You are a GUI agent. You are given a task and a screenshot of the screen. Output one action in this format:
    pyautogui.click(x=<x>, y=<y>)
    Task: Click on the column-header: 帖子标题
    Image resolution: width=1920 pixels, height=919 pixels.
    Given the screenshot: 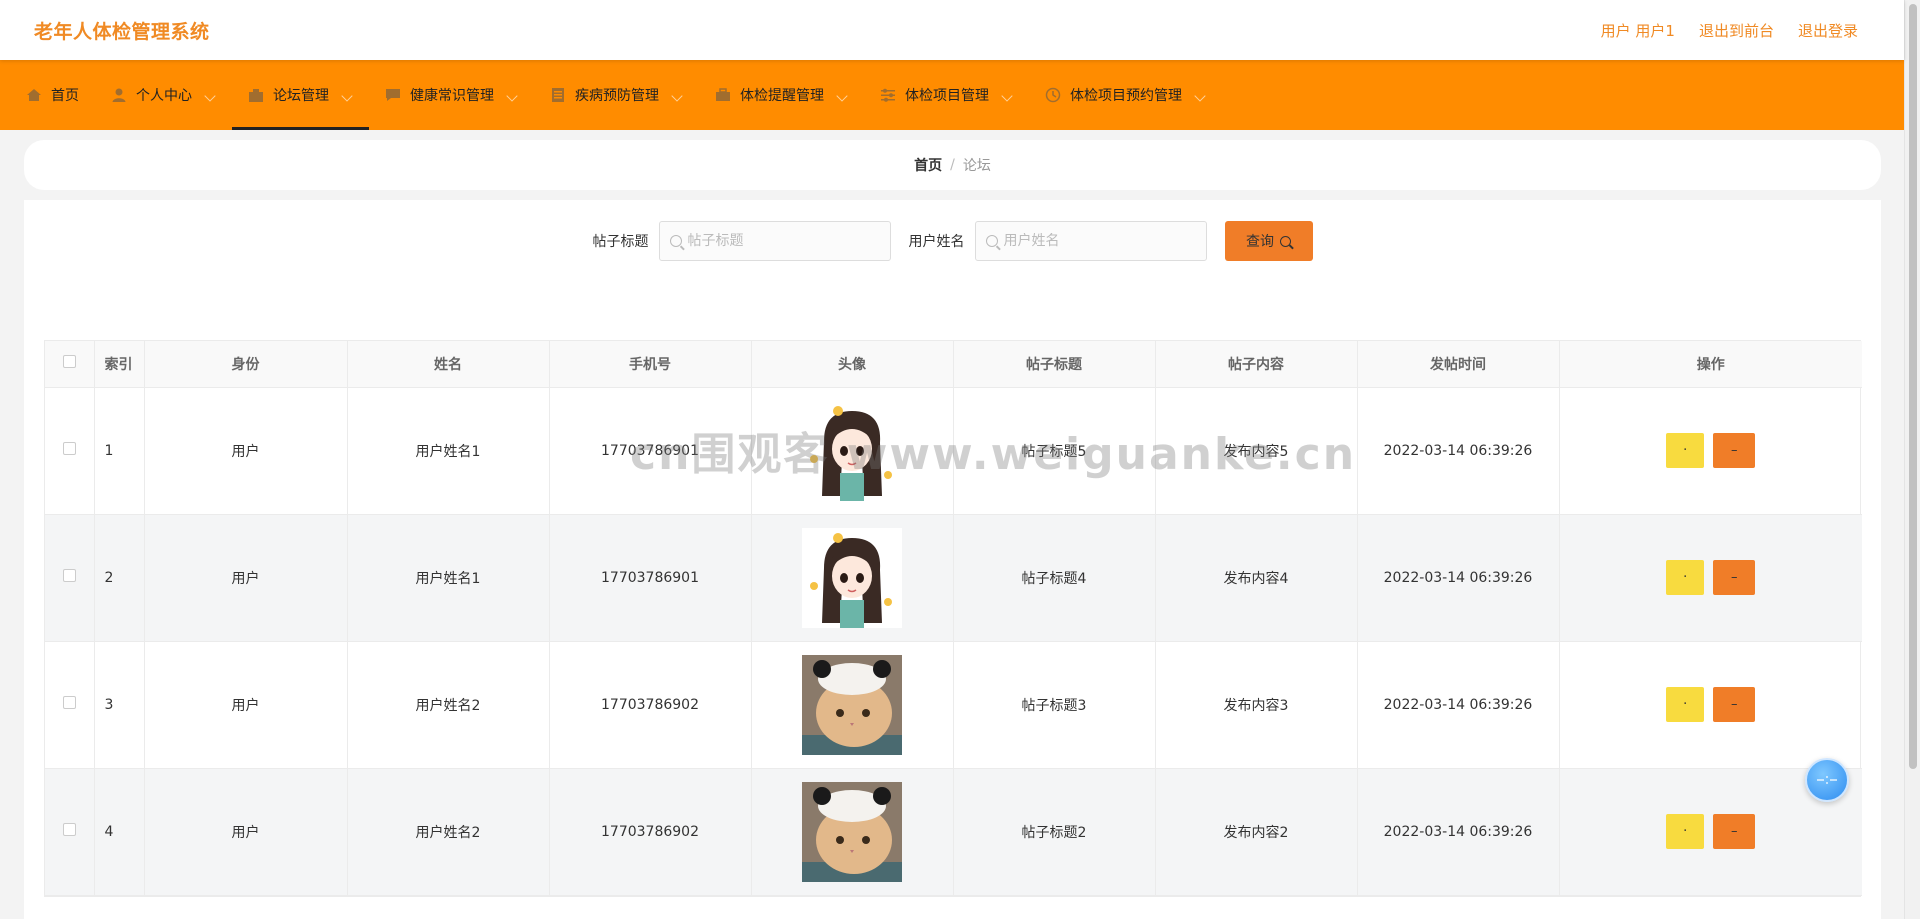 What is the action you would take?
    pyautogui.click(x=1054, y=364)
    